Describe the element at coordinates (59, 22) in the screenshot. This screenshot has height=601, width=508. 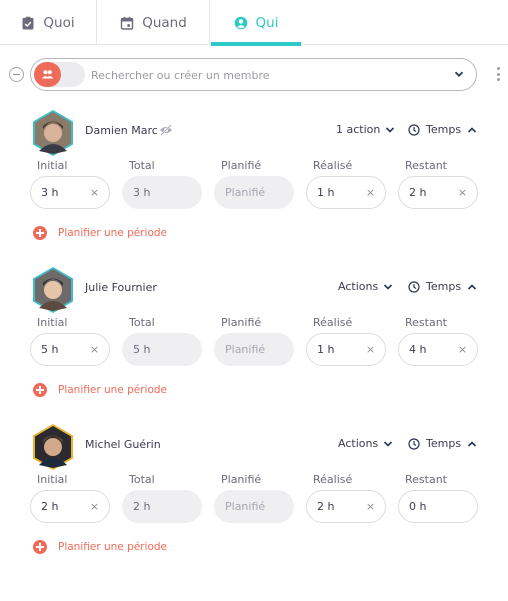
I see `tab-label: Quoi` at that location.